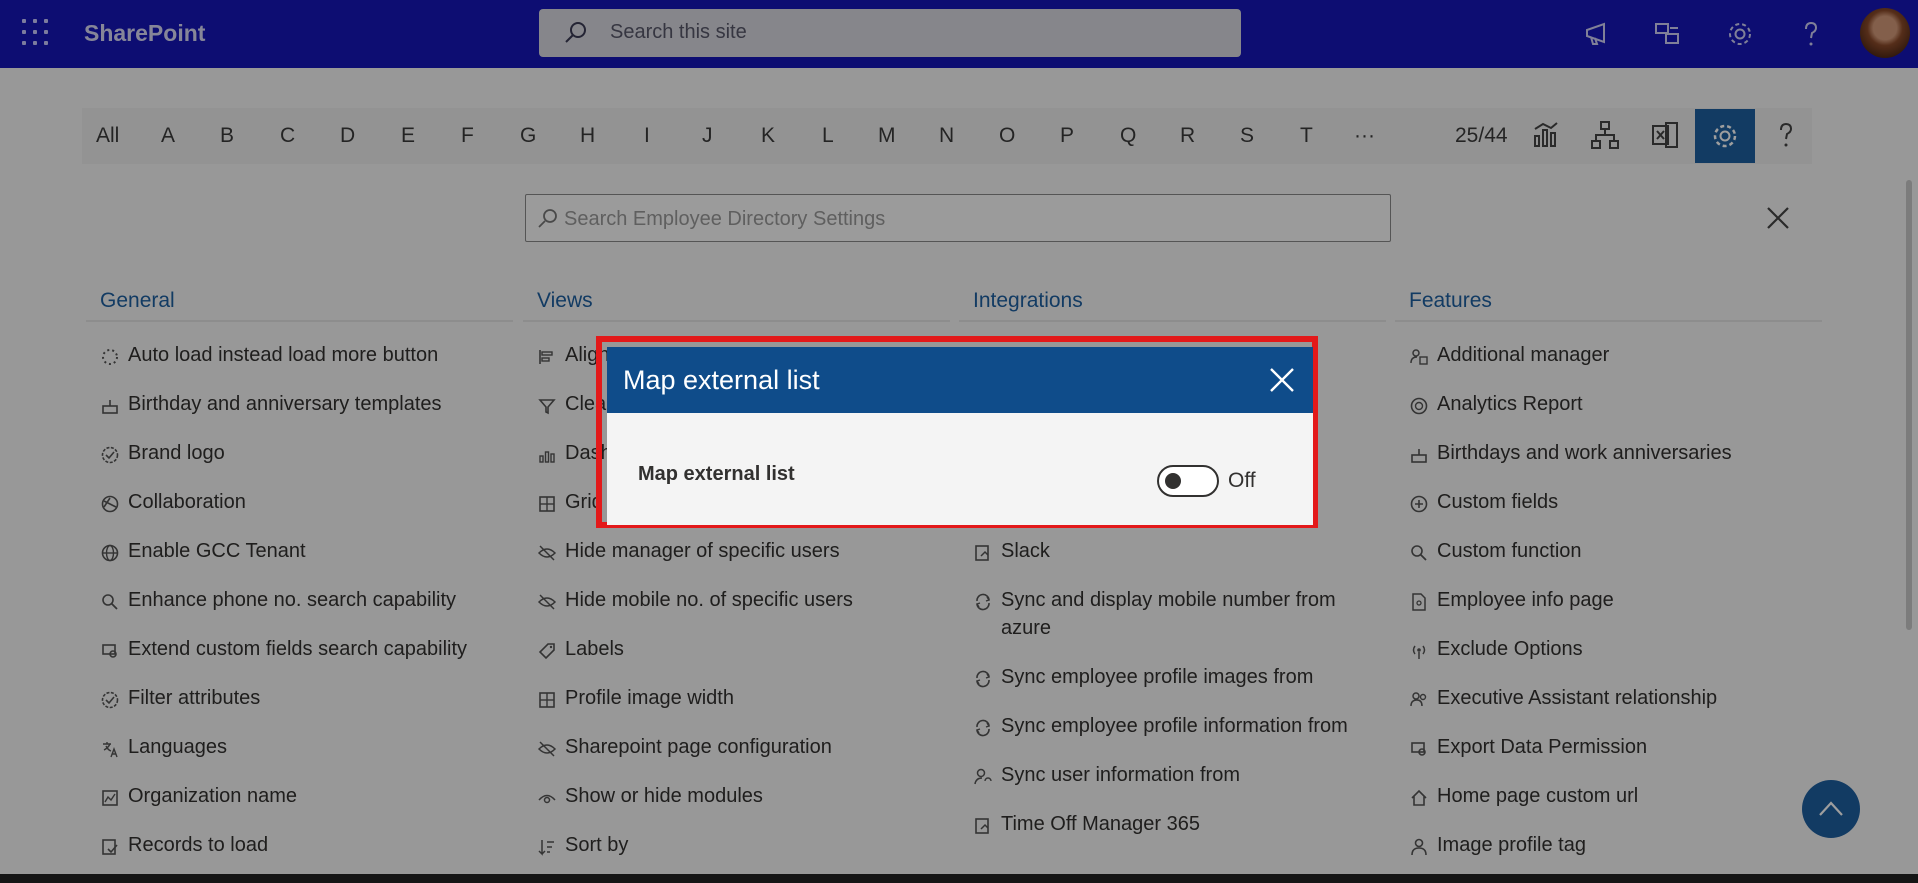 This screenshot has height=883, width=1918. Describe the element at coordinates (1242, 480) in the screenshot. I see `toggle-state-label: Off` at that location.